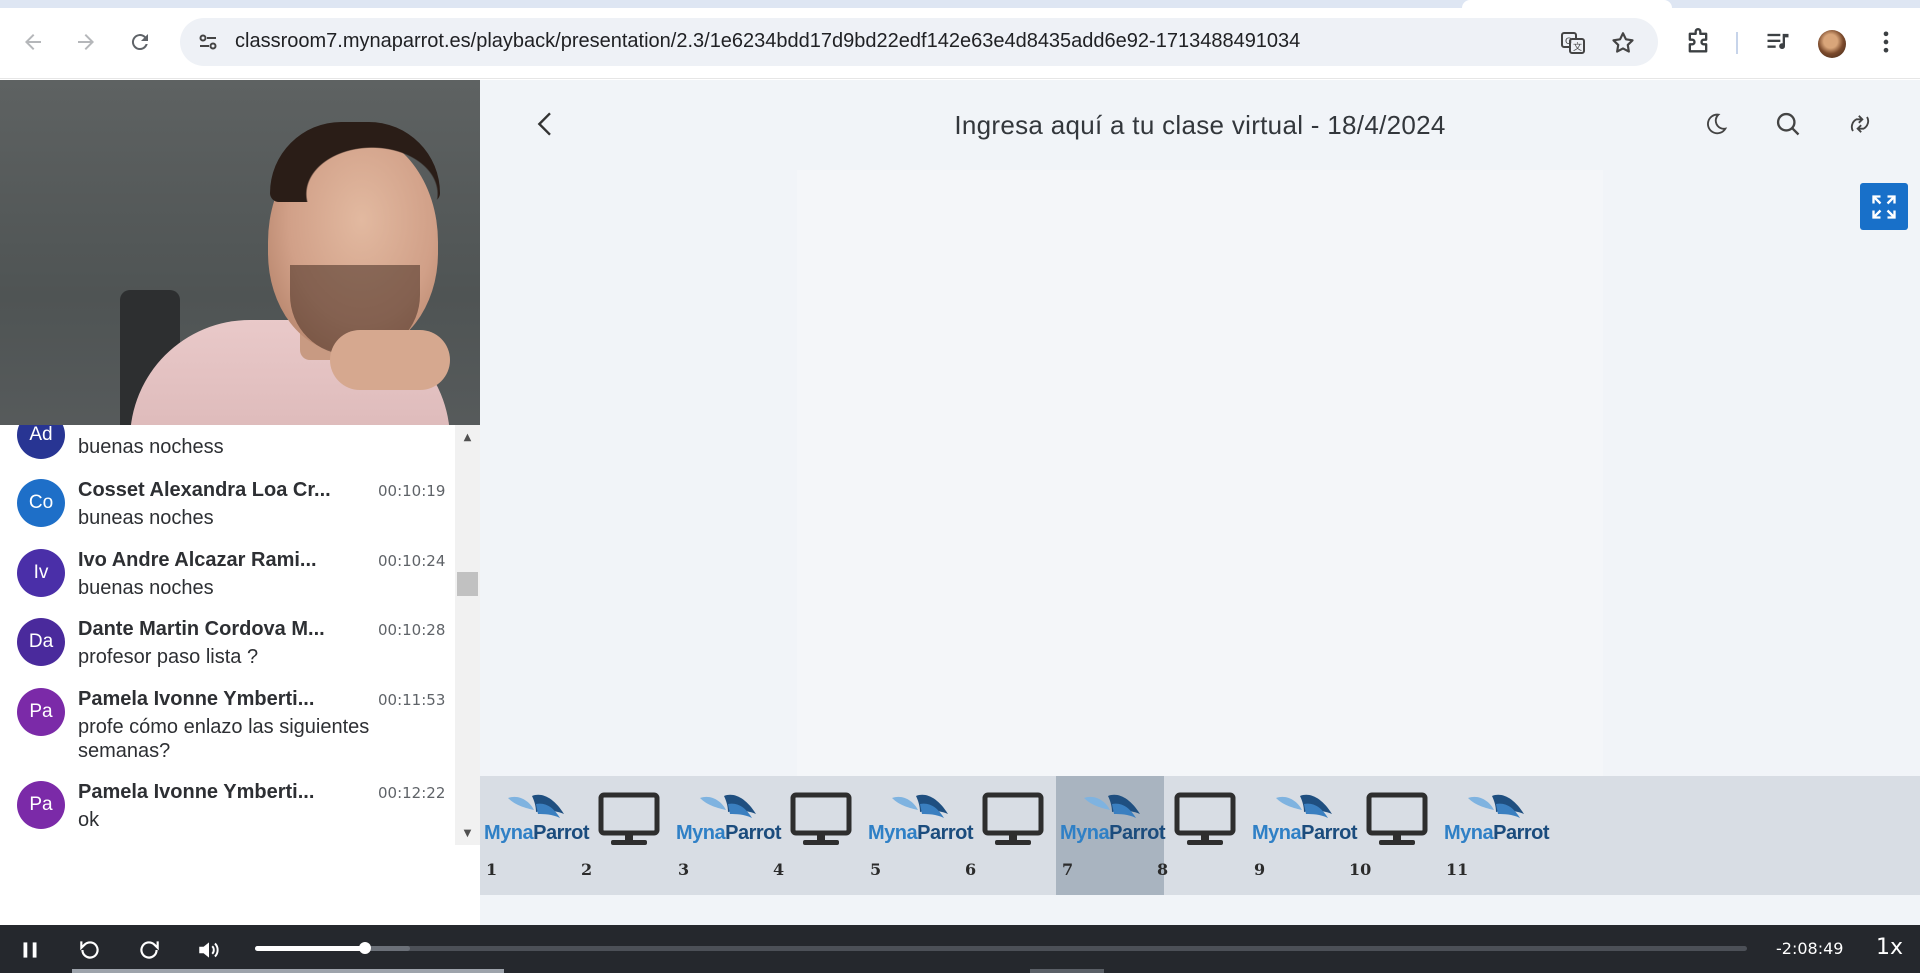  I want to click on volume-icon, so click(209, 950).